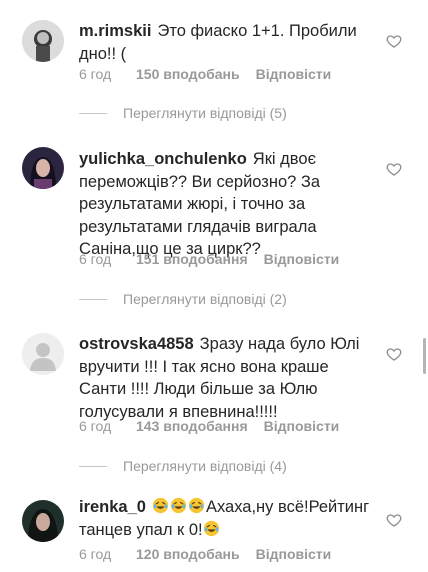  What do you see at coordinates (188, 74) in the screenshot?
I see `comment-likes: 150 вподобань` at bounding box center [188, 74].